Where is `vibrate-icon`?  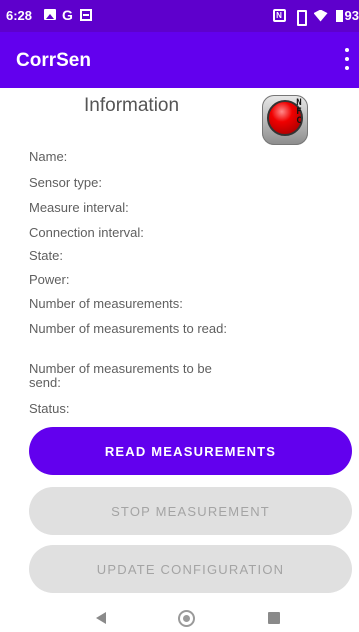
vibrate-icon is located at coordinates (300, 17).